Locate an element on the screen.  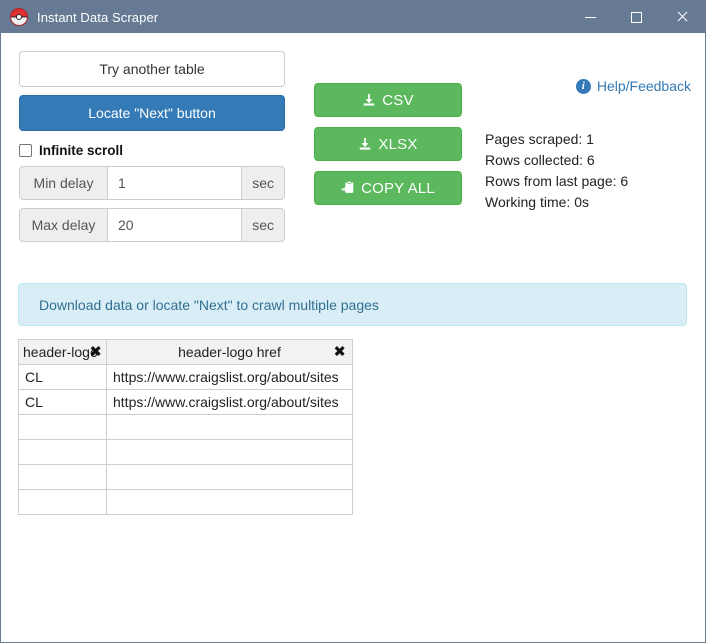
max-delay-label: Max delay is located at coordinates (63, 225).